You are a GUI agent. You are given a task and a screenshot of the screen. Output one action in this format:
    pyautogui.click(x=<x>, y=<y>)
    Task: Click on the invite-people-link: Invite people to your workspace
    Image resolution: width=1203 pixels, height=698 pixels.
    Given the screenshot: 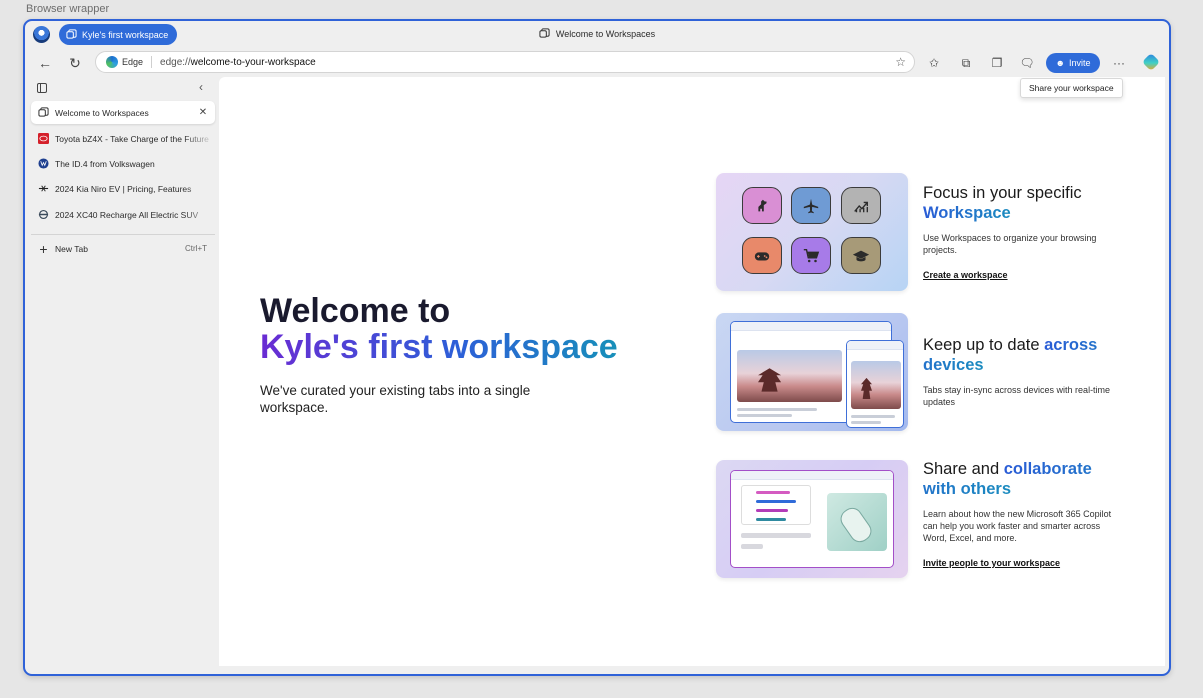 What is the action you would take?
    pyautogui.click(x=991, y=563)
    